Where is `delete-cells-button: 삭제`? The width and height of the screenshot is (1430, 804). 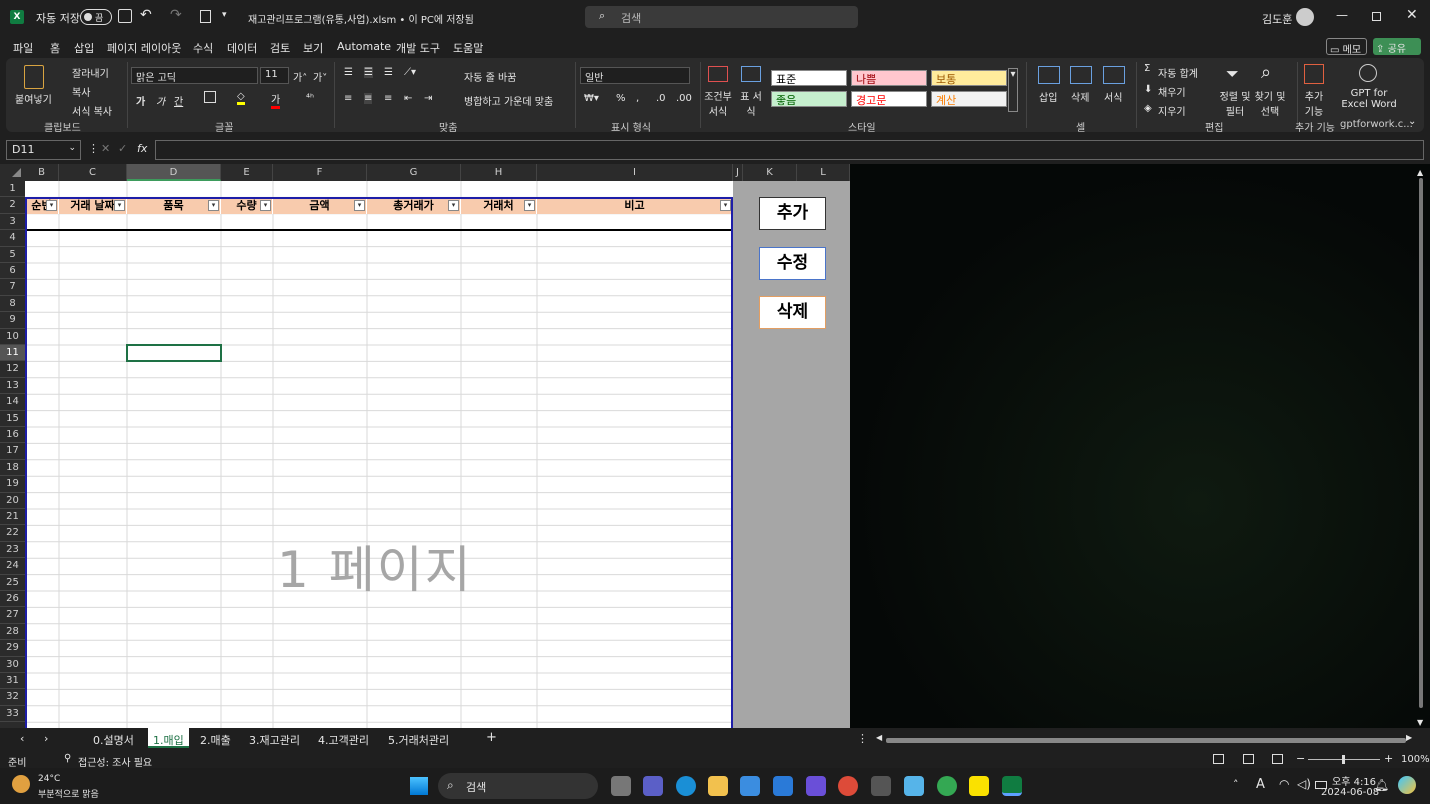
delete-cells-button: 삭제 is located at coordinates (1080, 96).